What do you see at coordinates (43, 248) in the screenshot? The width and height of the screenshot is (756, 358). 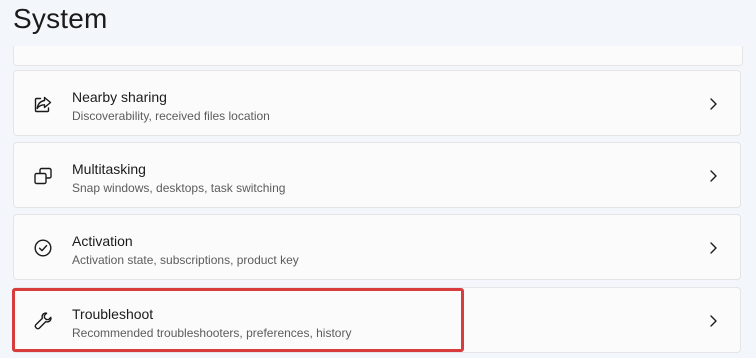 I see `activation-check-icon` at bounding box center [43, 248].